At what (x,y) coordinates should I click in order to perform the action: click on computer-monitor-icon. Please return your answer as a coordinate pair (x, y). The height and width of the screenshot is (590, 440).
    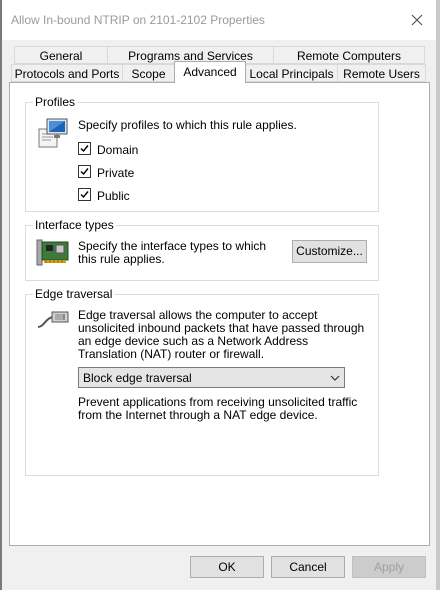
    Looking at the image, I should click on (53, 133).